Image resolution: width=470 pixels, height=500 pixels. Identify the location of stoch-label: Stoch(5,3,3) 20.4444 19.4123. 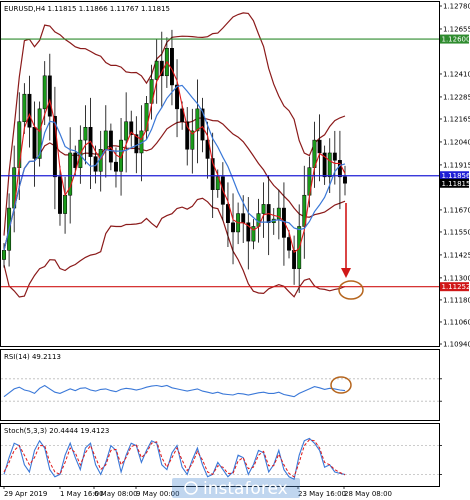
(56, 431).